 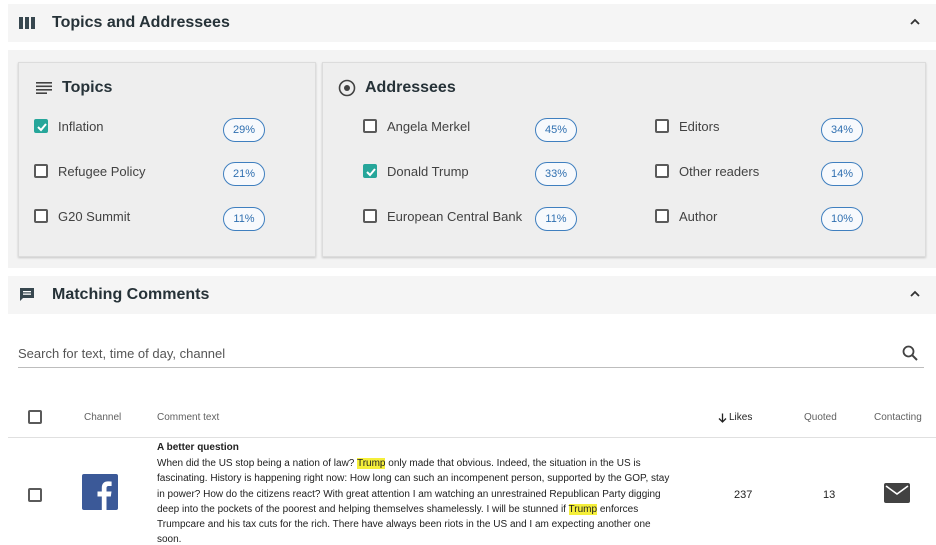 I want to click on addressee-option-angela-merkel: Angela Merkel, so click(x=416, y=126).